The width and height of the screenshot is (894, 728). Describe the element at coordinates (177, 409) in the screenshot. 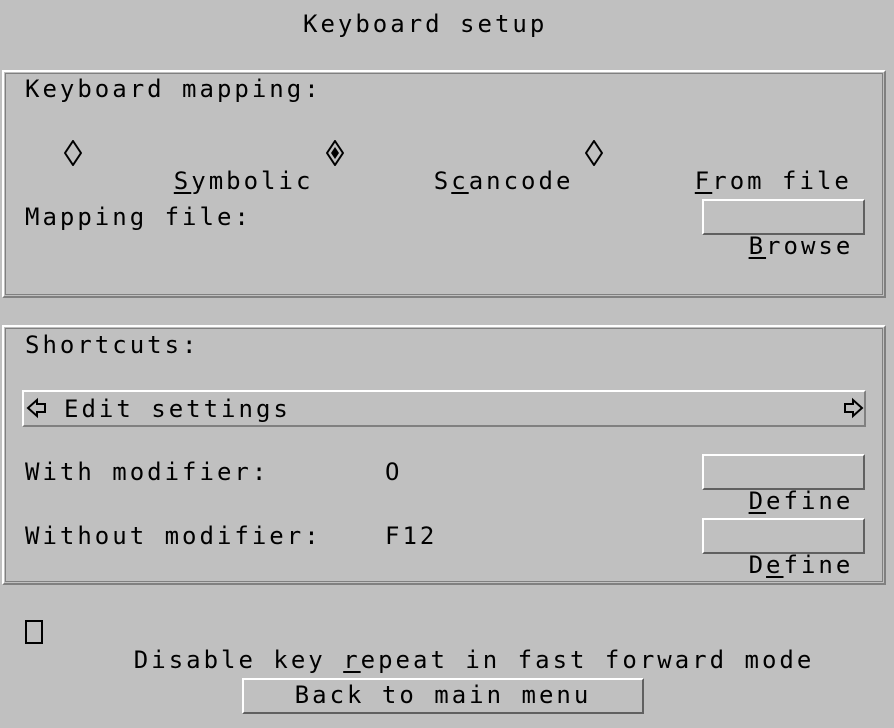

I see `shortcut-selected-value: Edit settings` at that location.